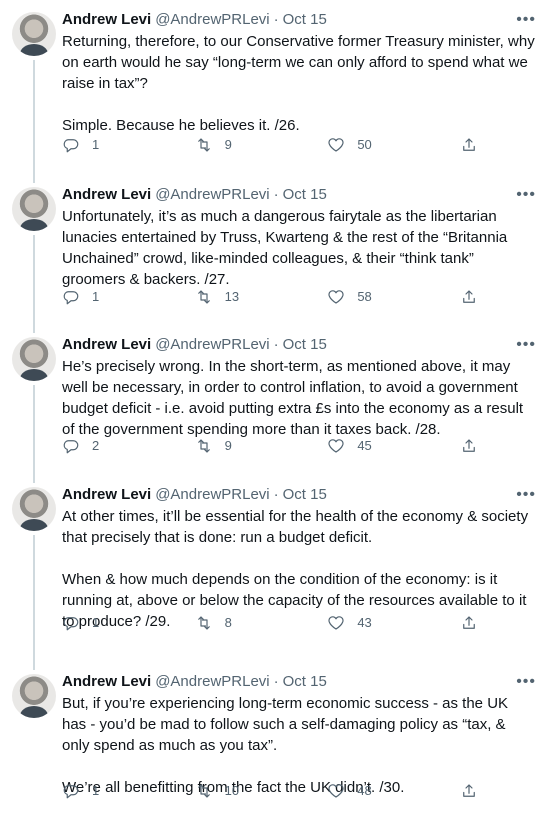  Describe the element at coordinates (377, 446) in the screenshot. I see `like-button: 45` at that location.